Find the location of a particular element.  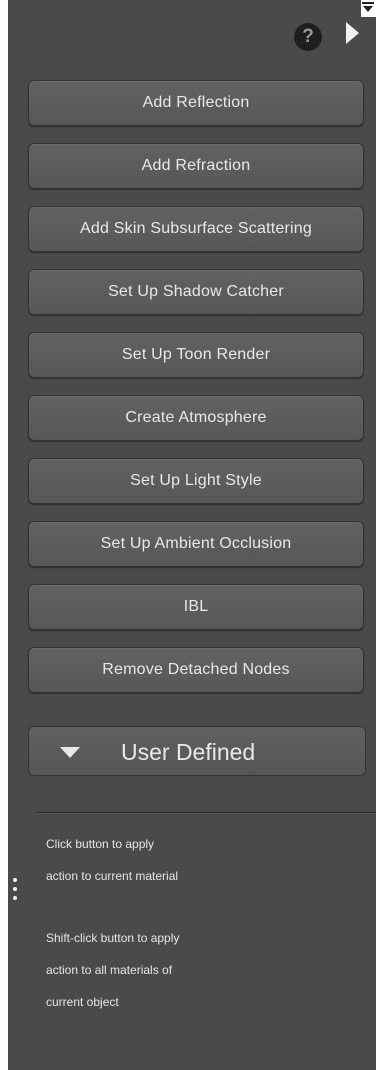

help-text-shift-line-1: Shift-click button to apply is located at coordinates (113, 938).